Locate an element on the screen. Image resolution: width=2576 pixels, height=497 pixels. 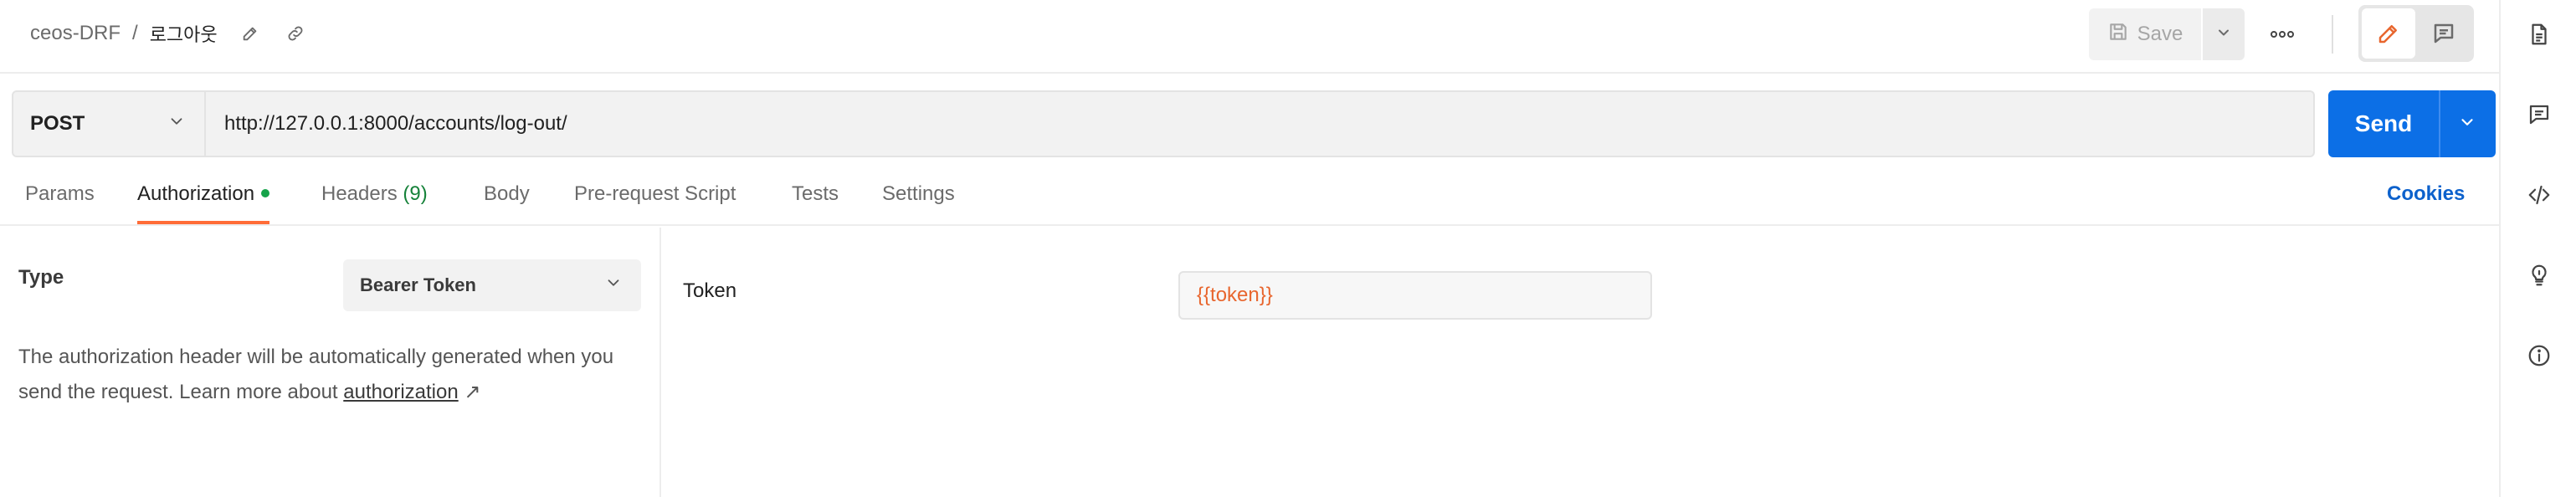
send-button-group: Send is located at coordinates (2412, 124).